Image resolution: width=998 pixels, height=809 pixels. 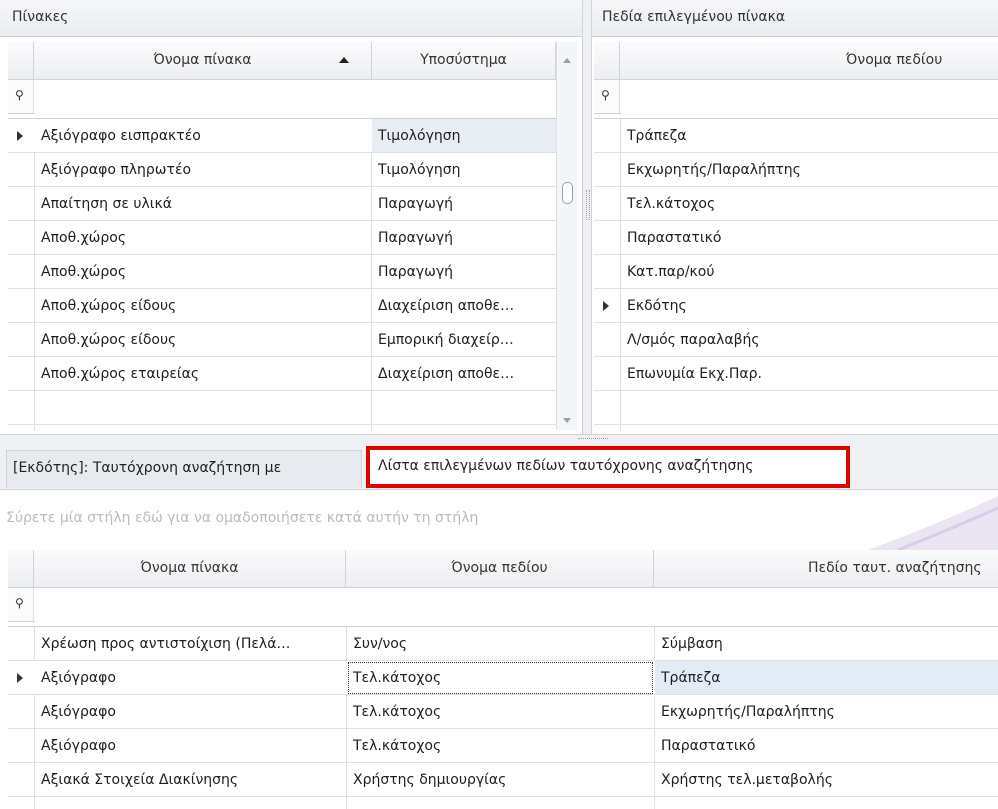 I want to click on search-field-cell: Σύμβαση, so click(x=692, y=644).